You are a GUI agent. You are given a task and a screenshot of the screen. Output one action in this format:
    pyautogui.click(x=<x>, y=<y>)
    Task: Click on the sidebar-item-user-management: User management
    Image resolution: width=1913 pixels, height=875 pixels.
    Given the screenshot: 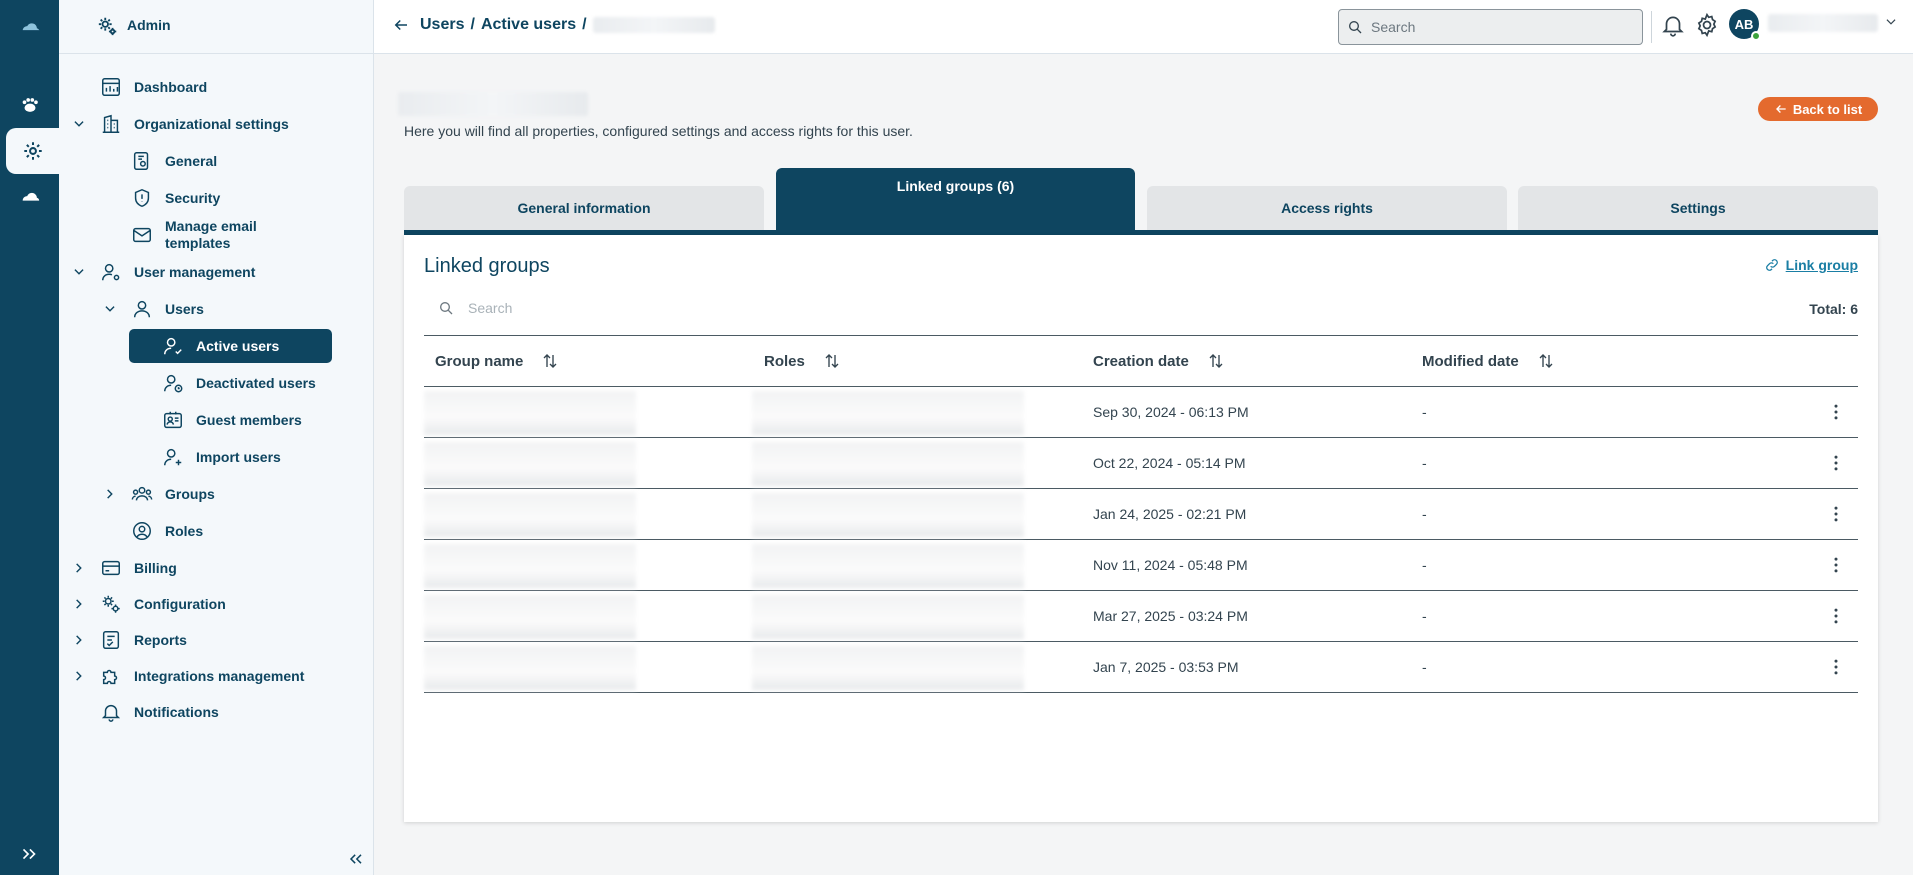 What is the action you would take?
    pyautogui.click(x=164, y=272)
    